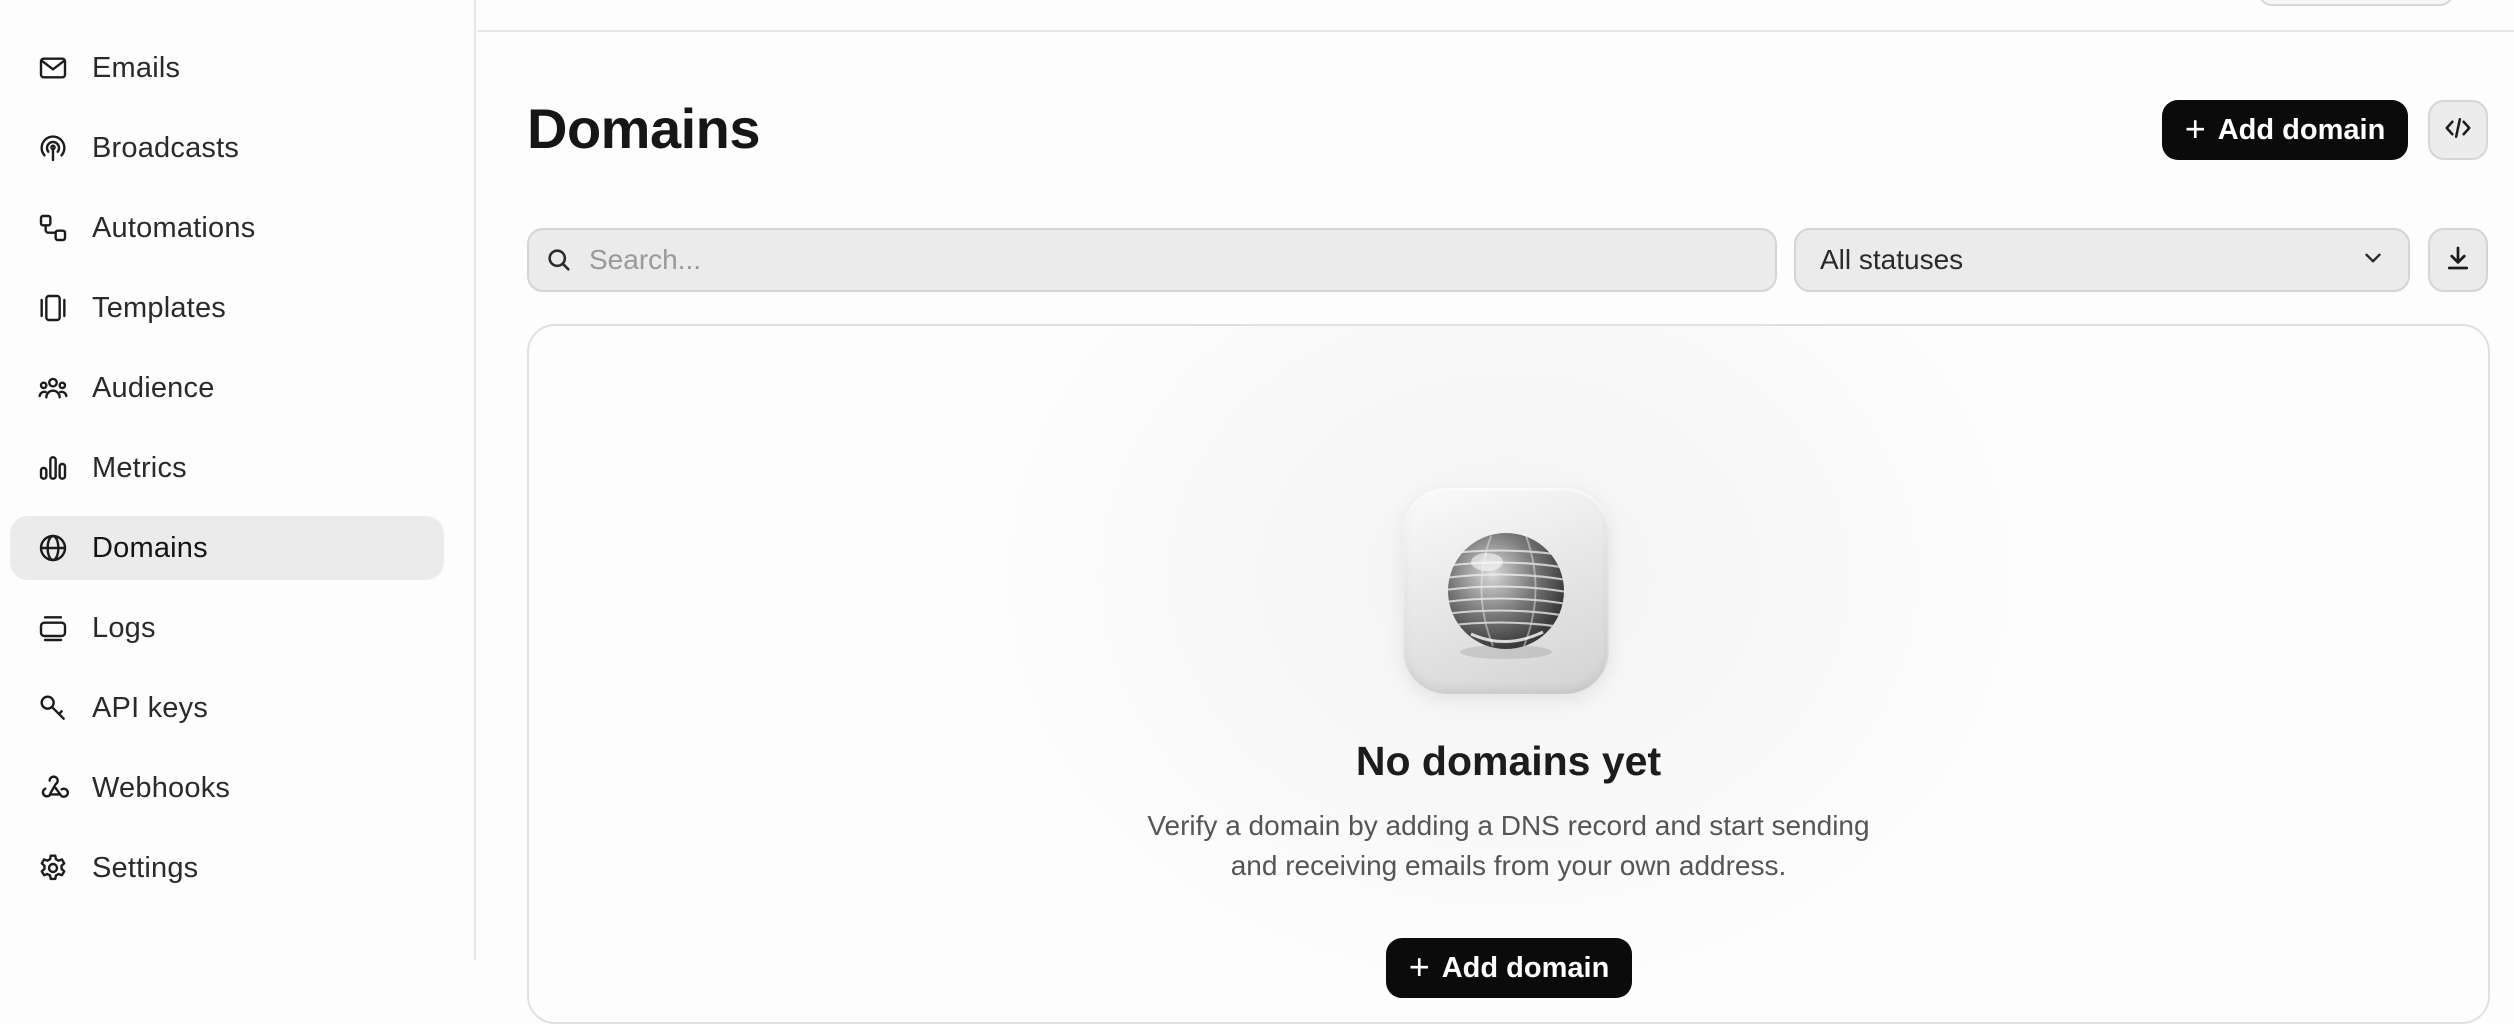  I want to click on search-field, so click(1152, 260).